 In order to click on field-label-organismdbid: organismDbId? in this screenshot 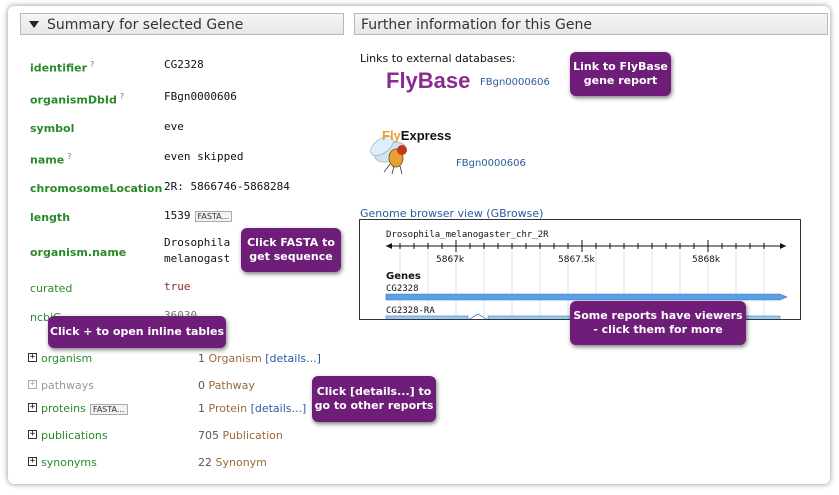, I will do `click(77, 99)`.